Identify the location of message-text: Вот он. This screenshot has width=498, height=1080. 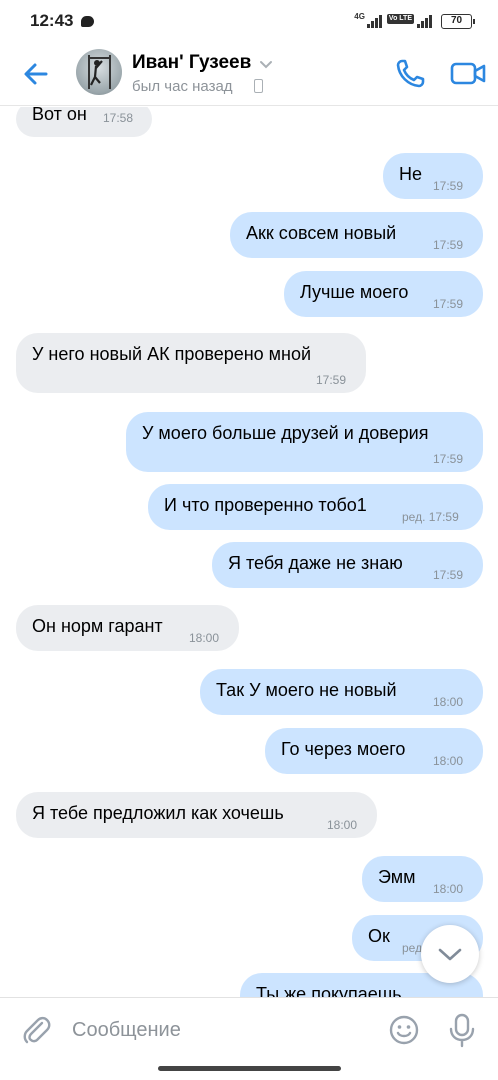
(59, 115).